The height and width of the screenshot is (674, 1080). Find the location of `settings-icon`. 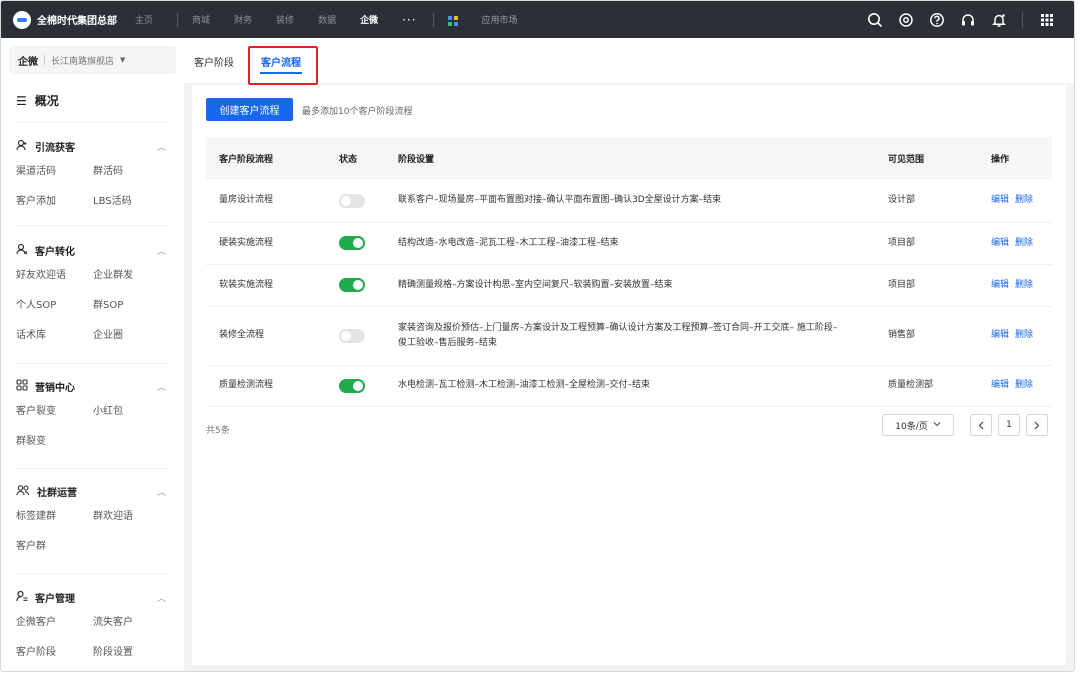

settings-icon is located at coordinates (906, 20).